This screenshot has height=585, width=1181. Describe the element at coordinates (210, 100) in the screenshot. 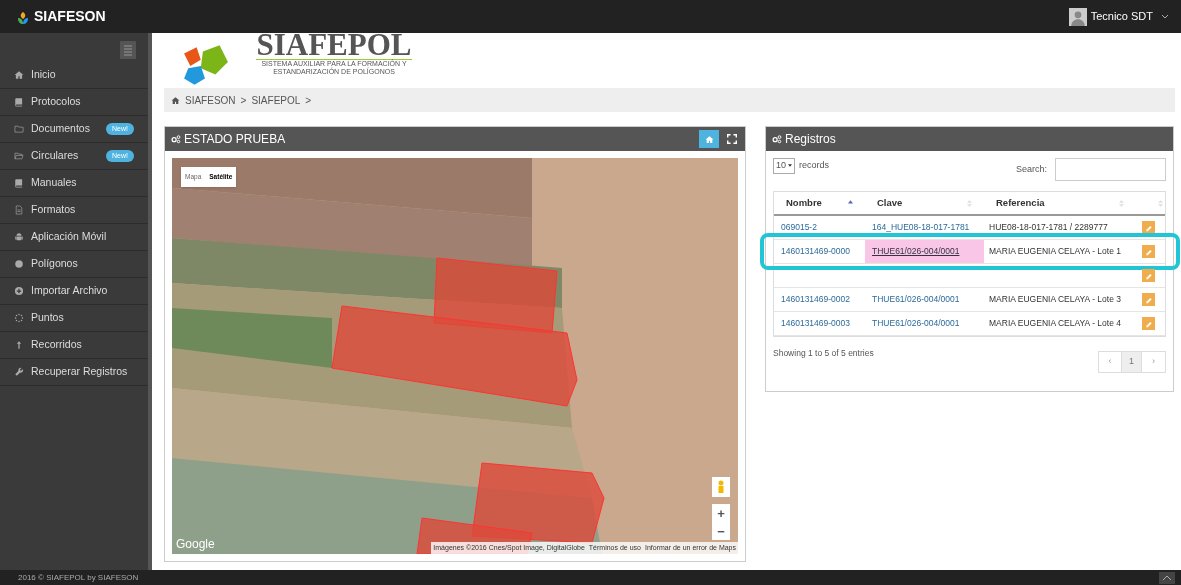

I see `breadcrumb-link: SIAFESON` at that location.